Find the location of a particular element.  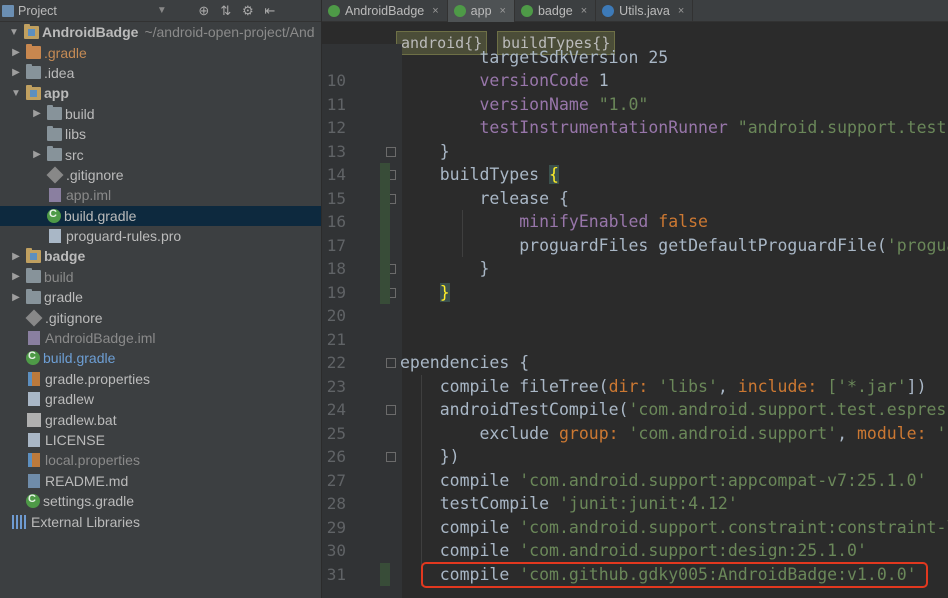

code-line: buildTypes { is located at coordinates (675, 175).